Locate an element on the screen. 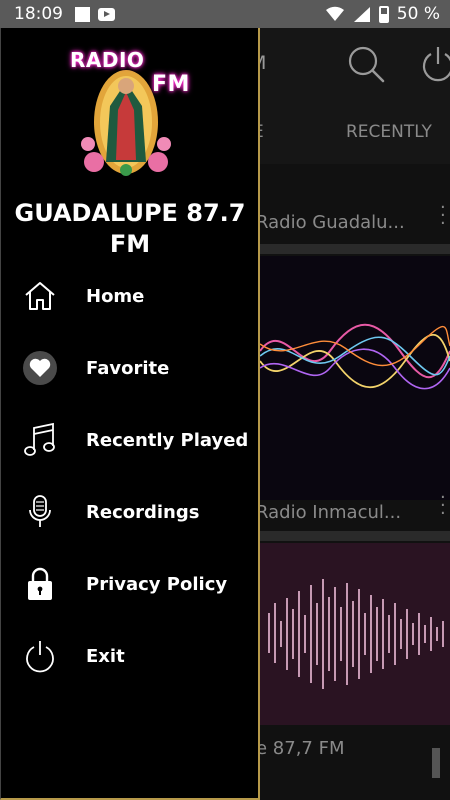 Image resolution: width=450 pixels, height=800 pixels. battery-icon is located at coordinates (383, 14).